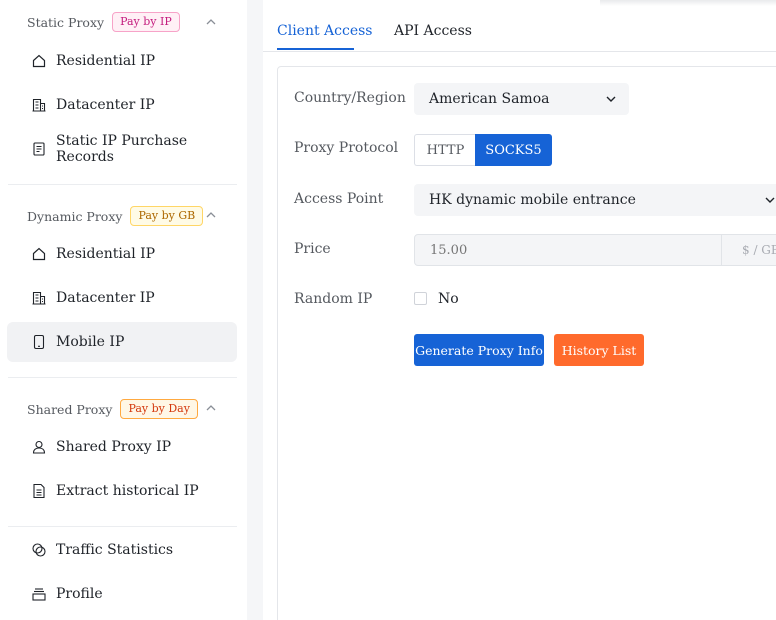 The width and height of the screenshot is (776, 620). I want to click on tab-bar: Client Access API Access, so click(519, 26).